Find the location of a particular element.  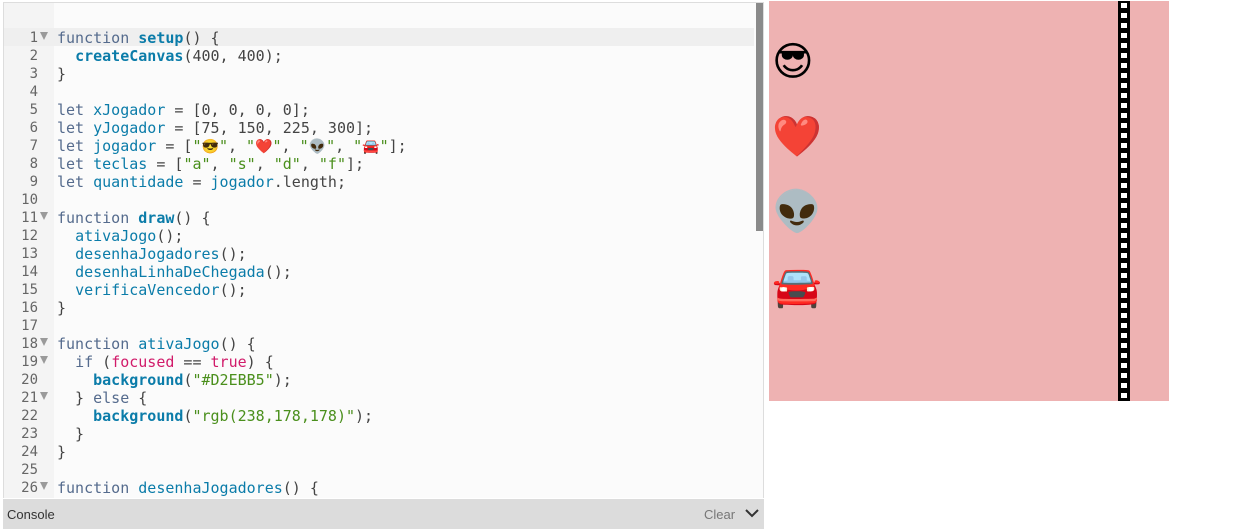

code-text: let teclas = ["a", "s", "d", "f"]; is located at coordinates (211, 164).